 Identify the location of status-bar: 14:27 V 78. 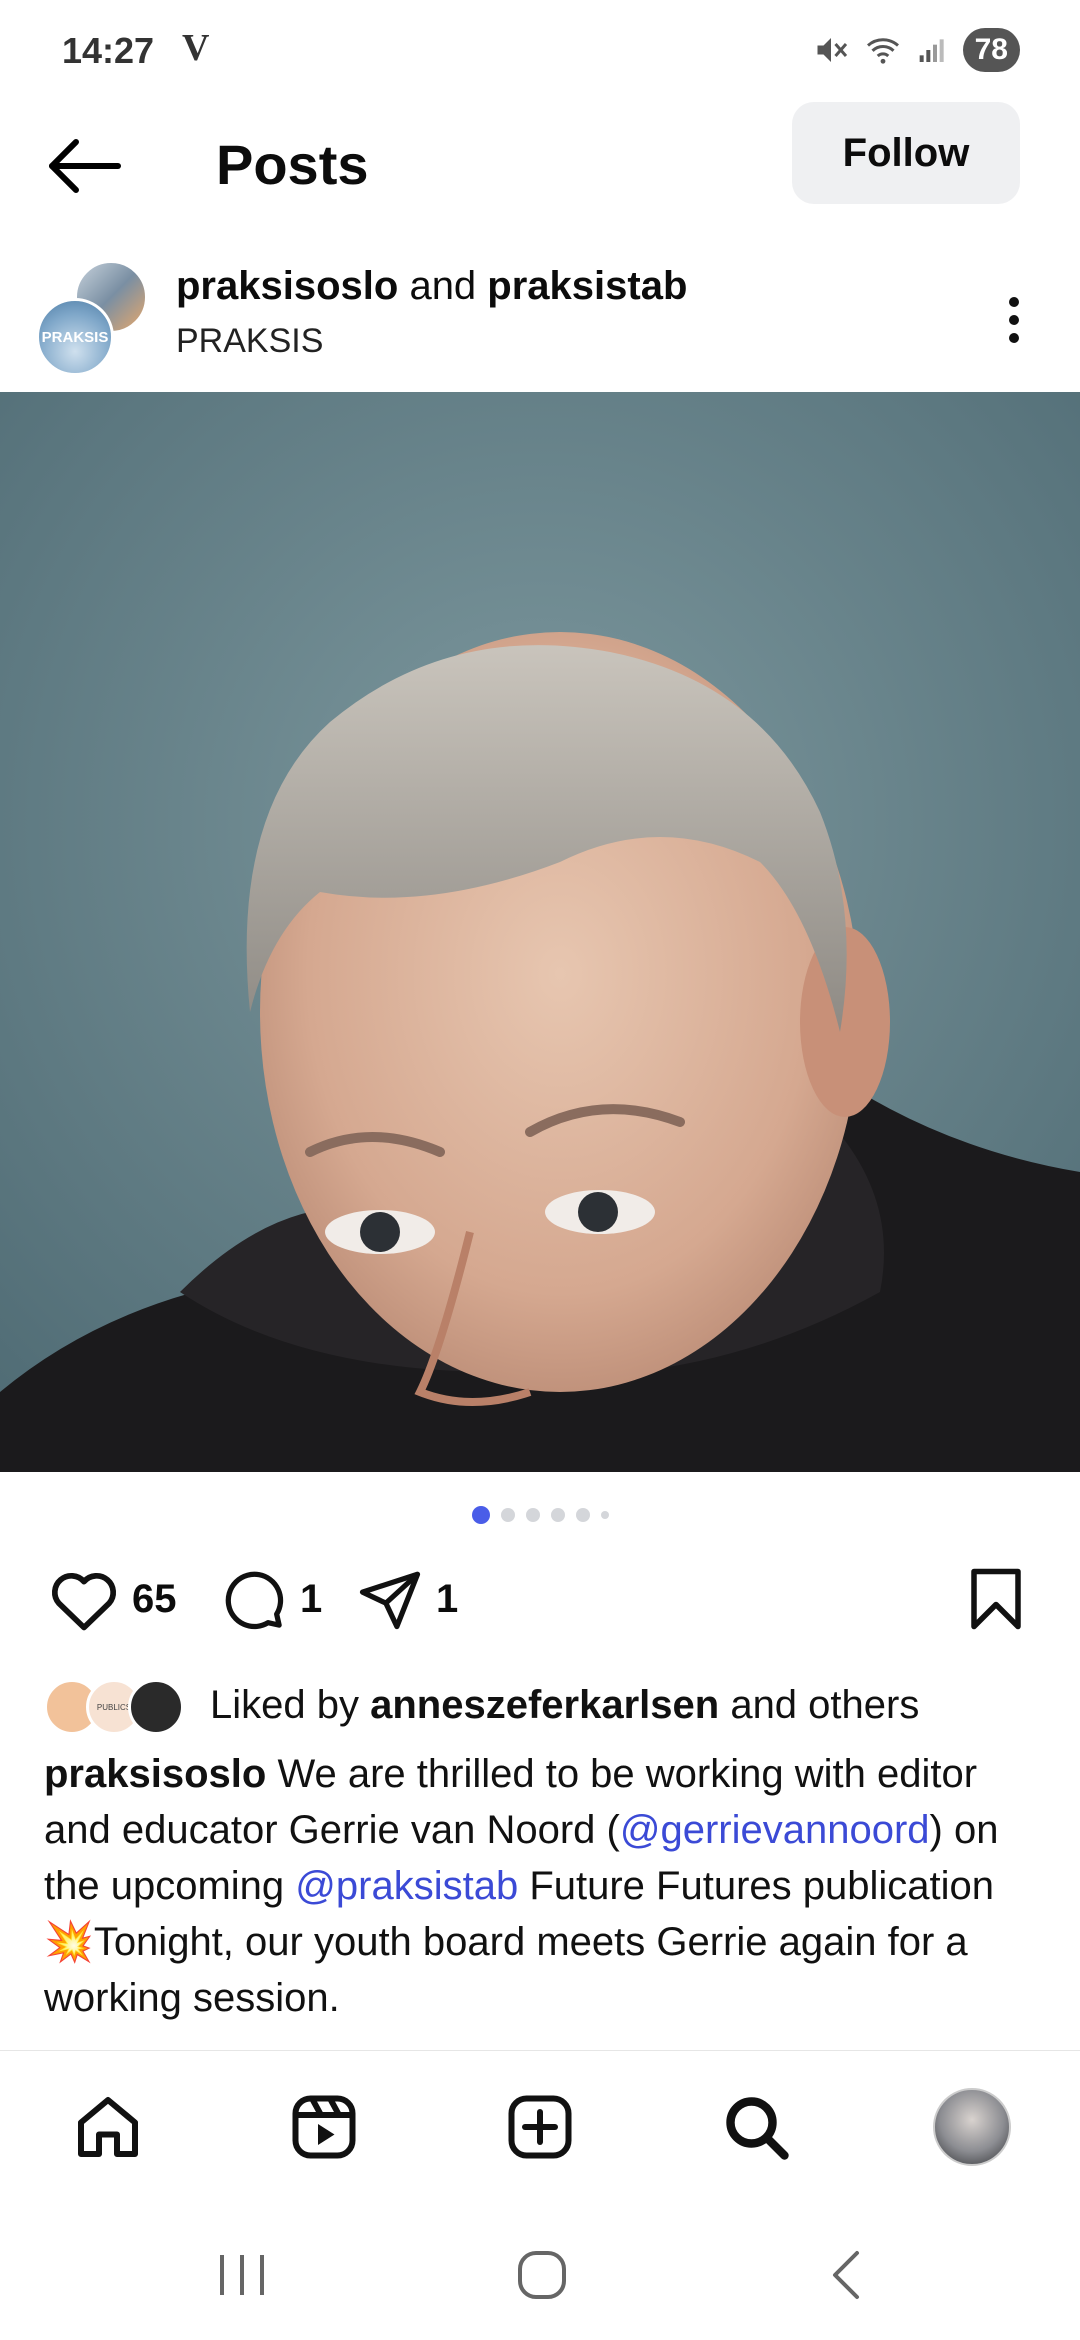
(540, 50).